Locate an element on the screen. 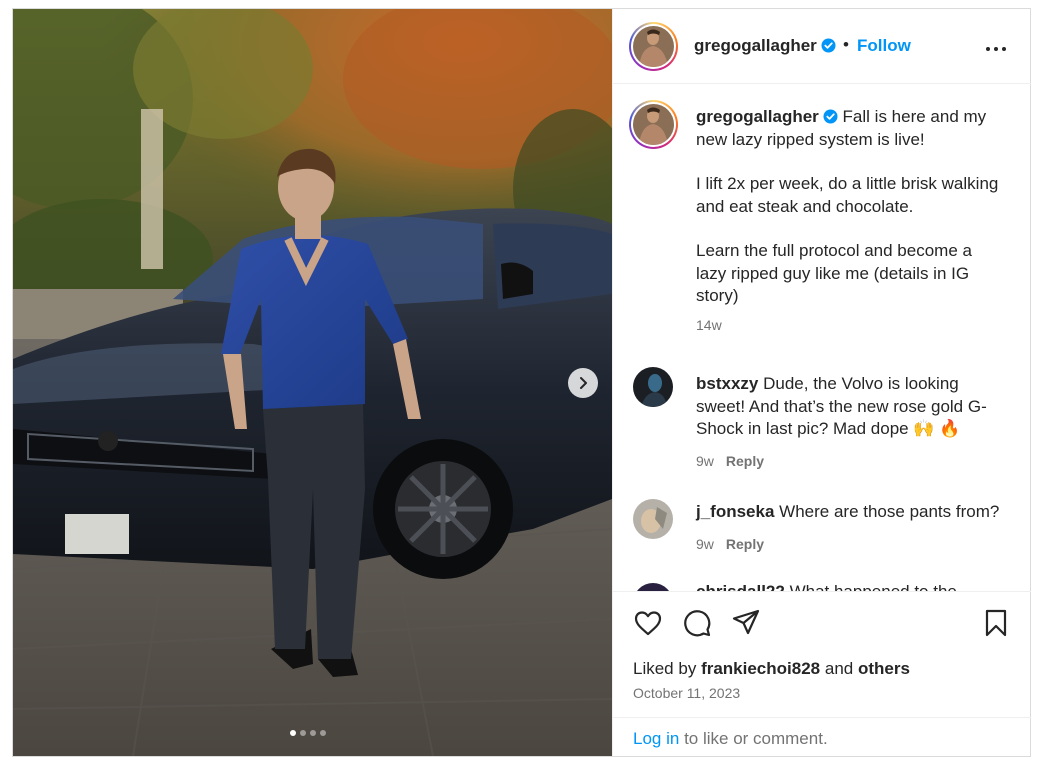 The width and height of the screenshot is (1037, 771). post-header: gregogallagher • Follow is located at coordinates (822, 46).